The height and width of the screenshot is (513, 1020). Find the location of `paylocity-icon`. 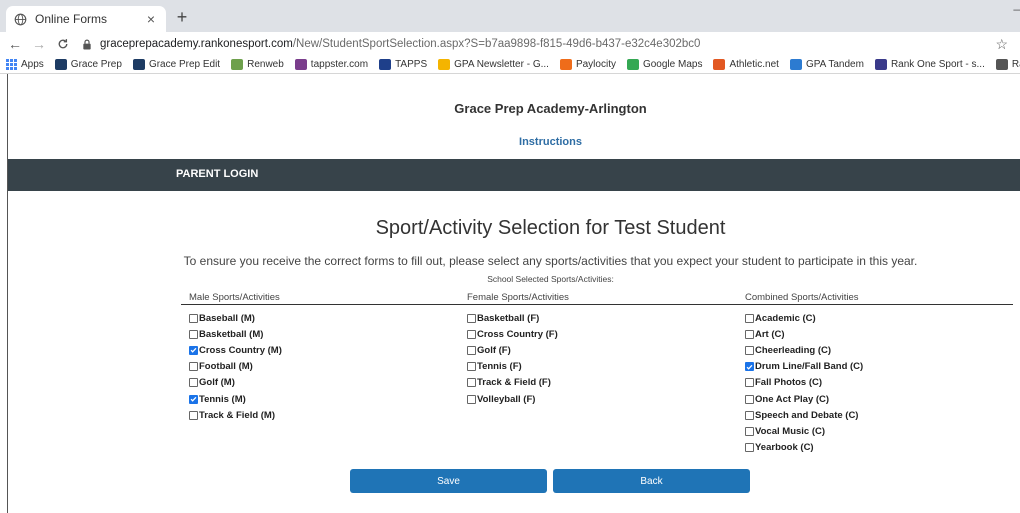

paylocity-icon is located at coordinates (565, 64).